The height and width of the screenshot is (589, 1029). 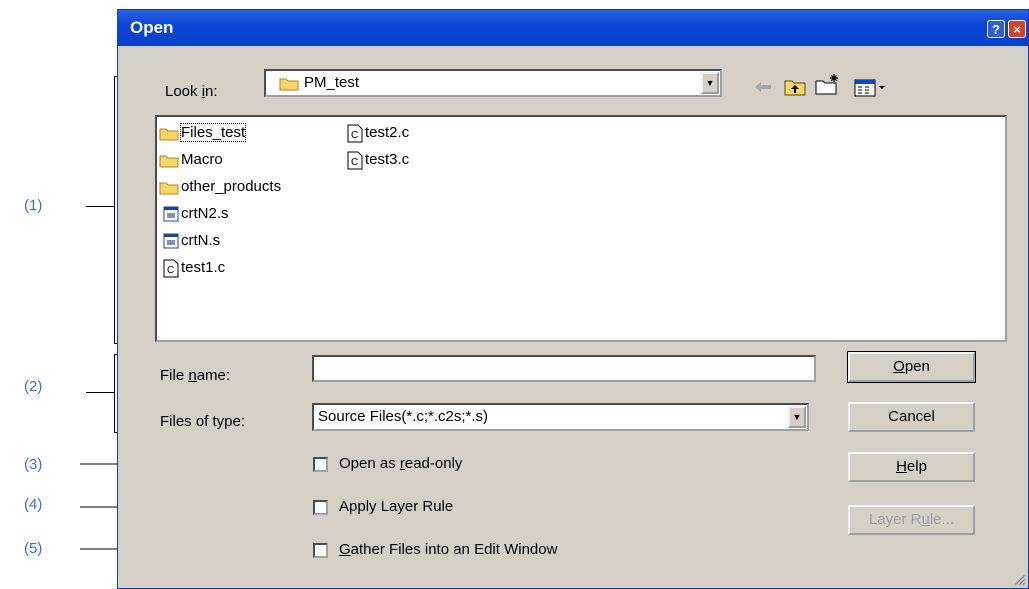 What do you see at coordinates (911, 367) in the screenshot?
I see `open-button: Open` at bounding box center [911, 367].